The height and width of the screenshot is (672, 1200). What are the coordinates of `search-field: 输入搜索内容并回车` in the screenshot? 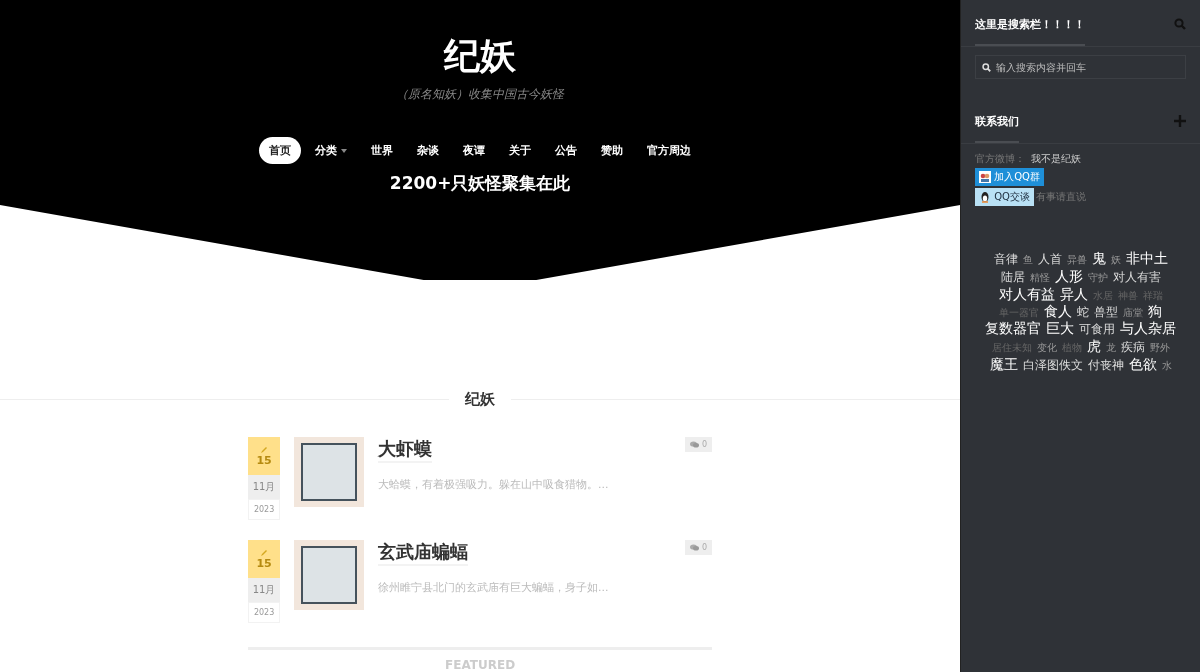 It's located at (1080, 67).